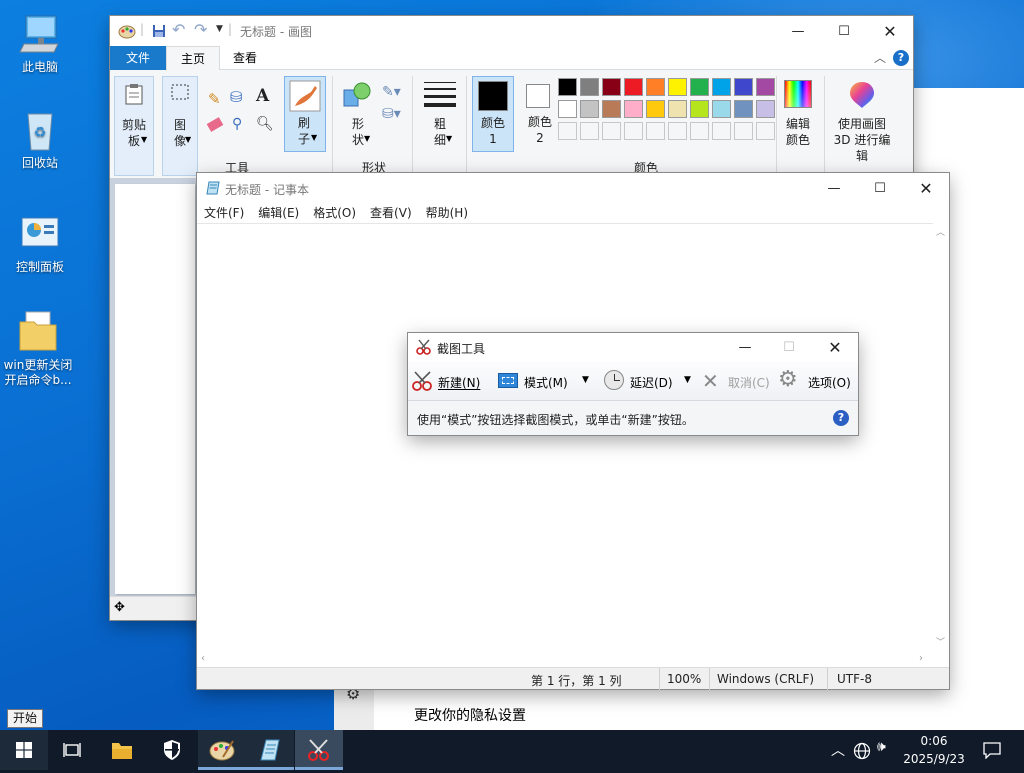 This screenshot has width=1024, height=773. I want to click on delay-dropdown-icon: ▼, so click(687, 380).